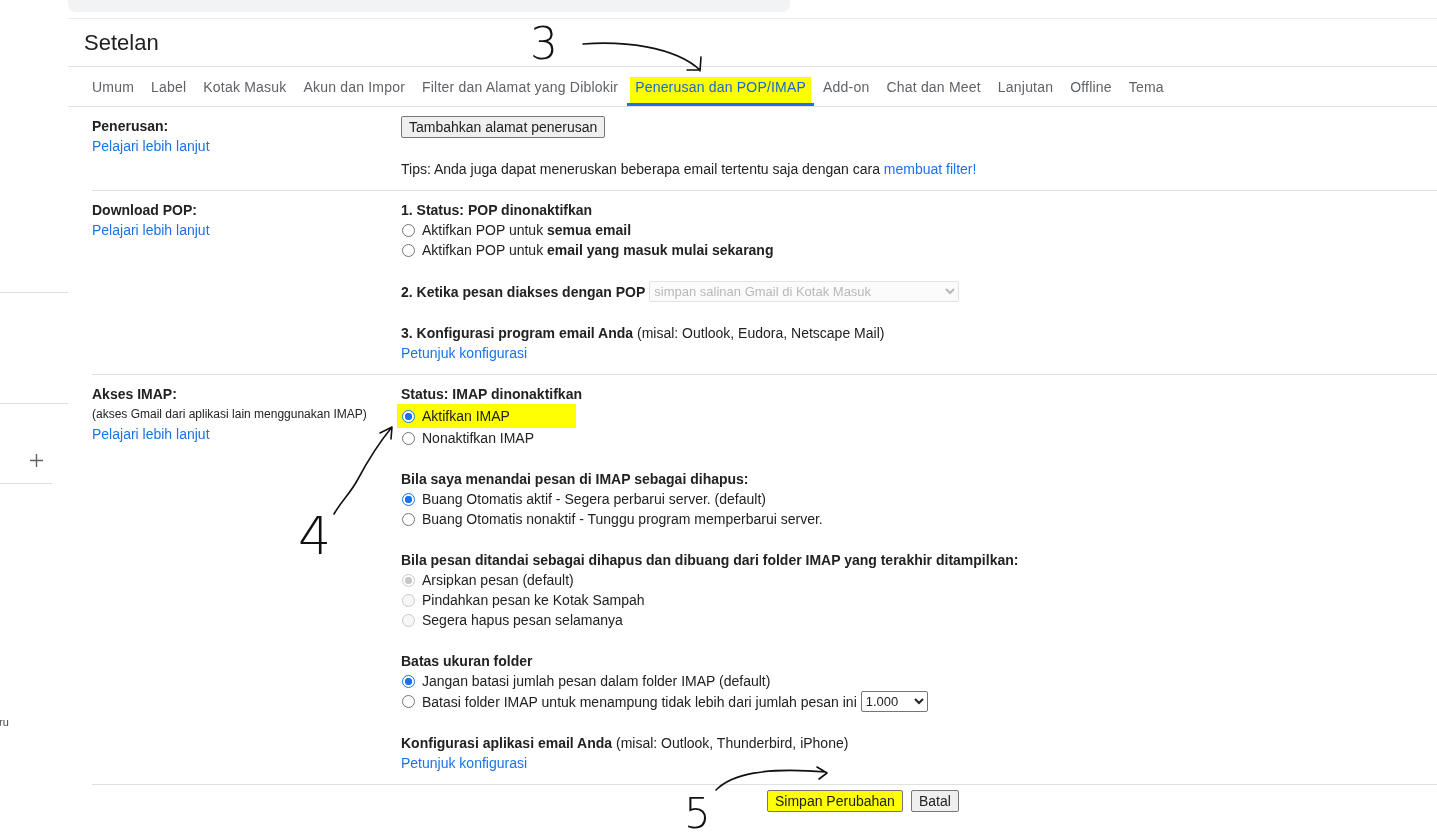 Image resolution: width=1437 pixels, height=838 pixels. I want to click on settings-tab: Chat dan Meet, so click(933, 86).